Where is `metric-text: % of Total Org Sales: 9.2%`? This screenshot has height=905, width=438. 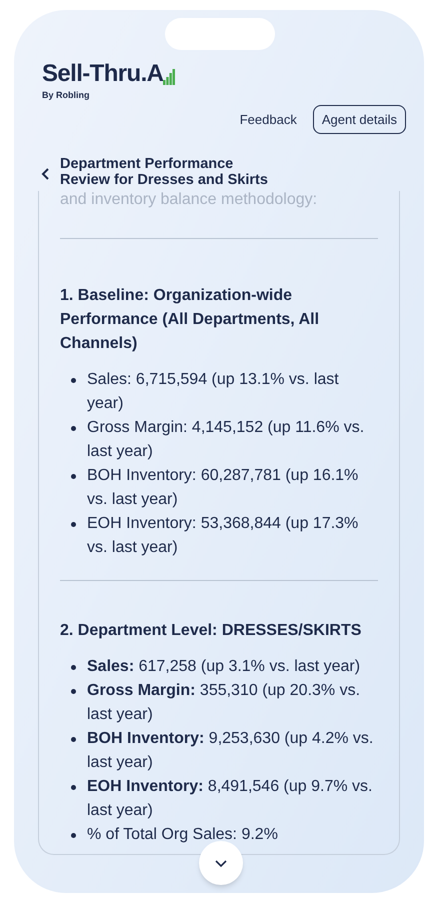 metric-text: % of Total Org Sales: 9.2% is located at coordinates (182, 835).